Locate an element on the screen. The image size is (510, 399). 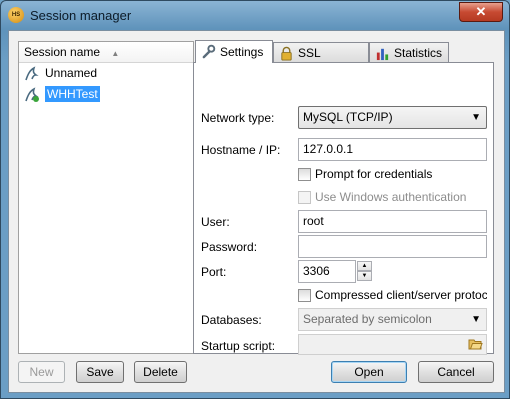
port-decrement-button: ▼ is located at coordinates (364, 276).